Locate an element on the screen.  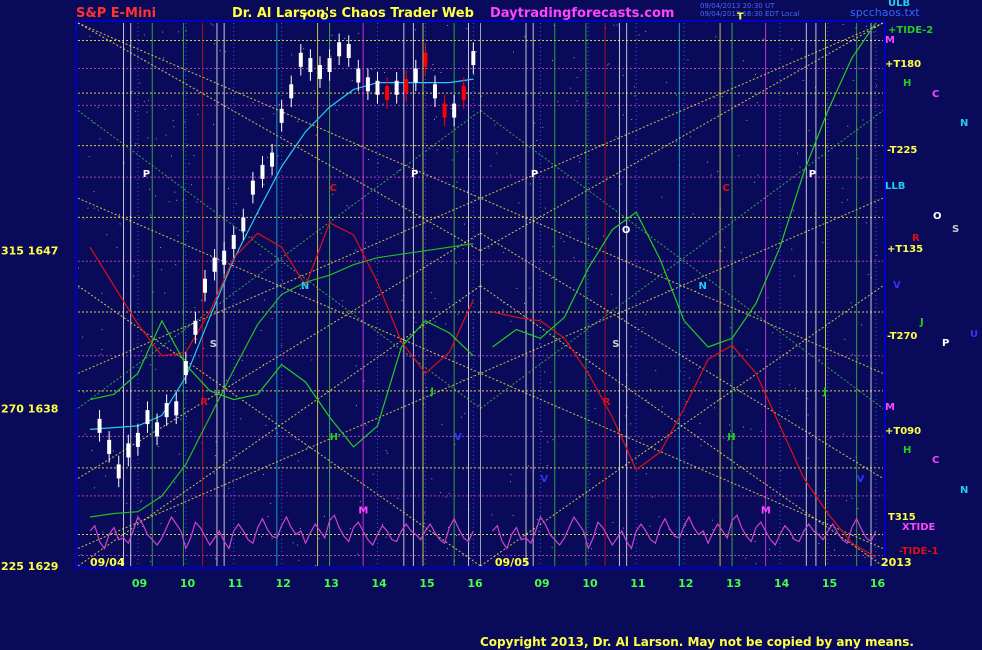
site-link: Daytradingforecasts.com is located at coordinates (582, 13).